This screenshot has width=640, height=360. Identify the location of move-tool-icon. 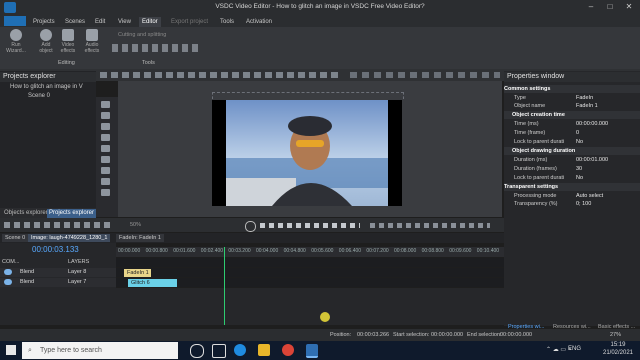
(105, 170).